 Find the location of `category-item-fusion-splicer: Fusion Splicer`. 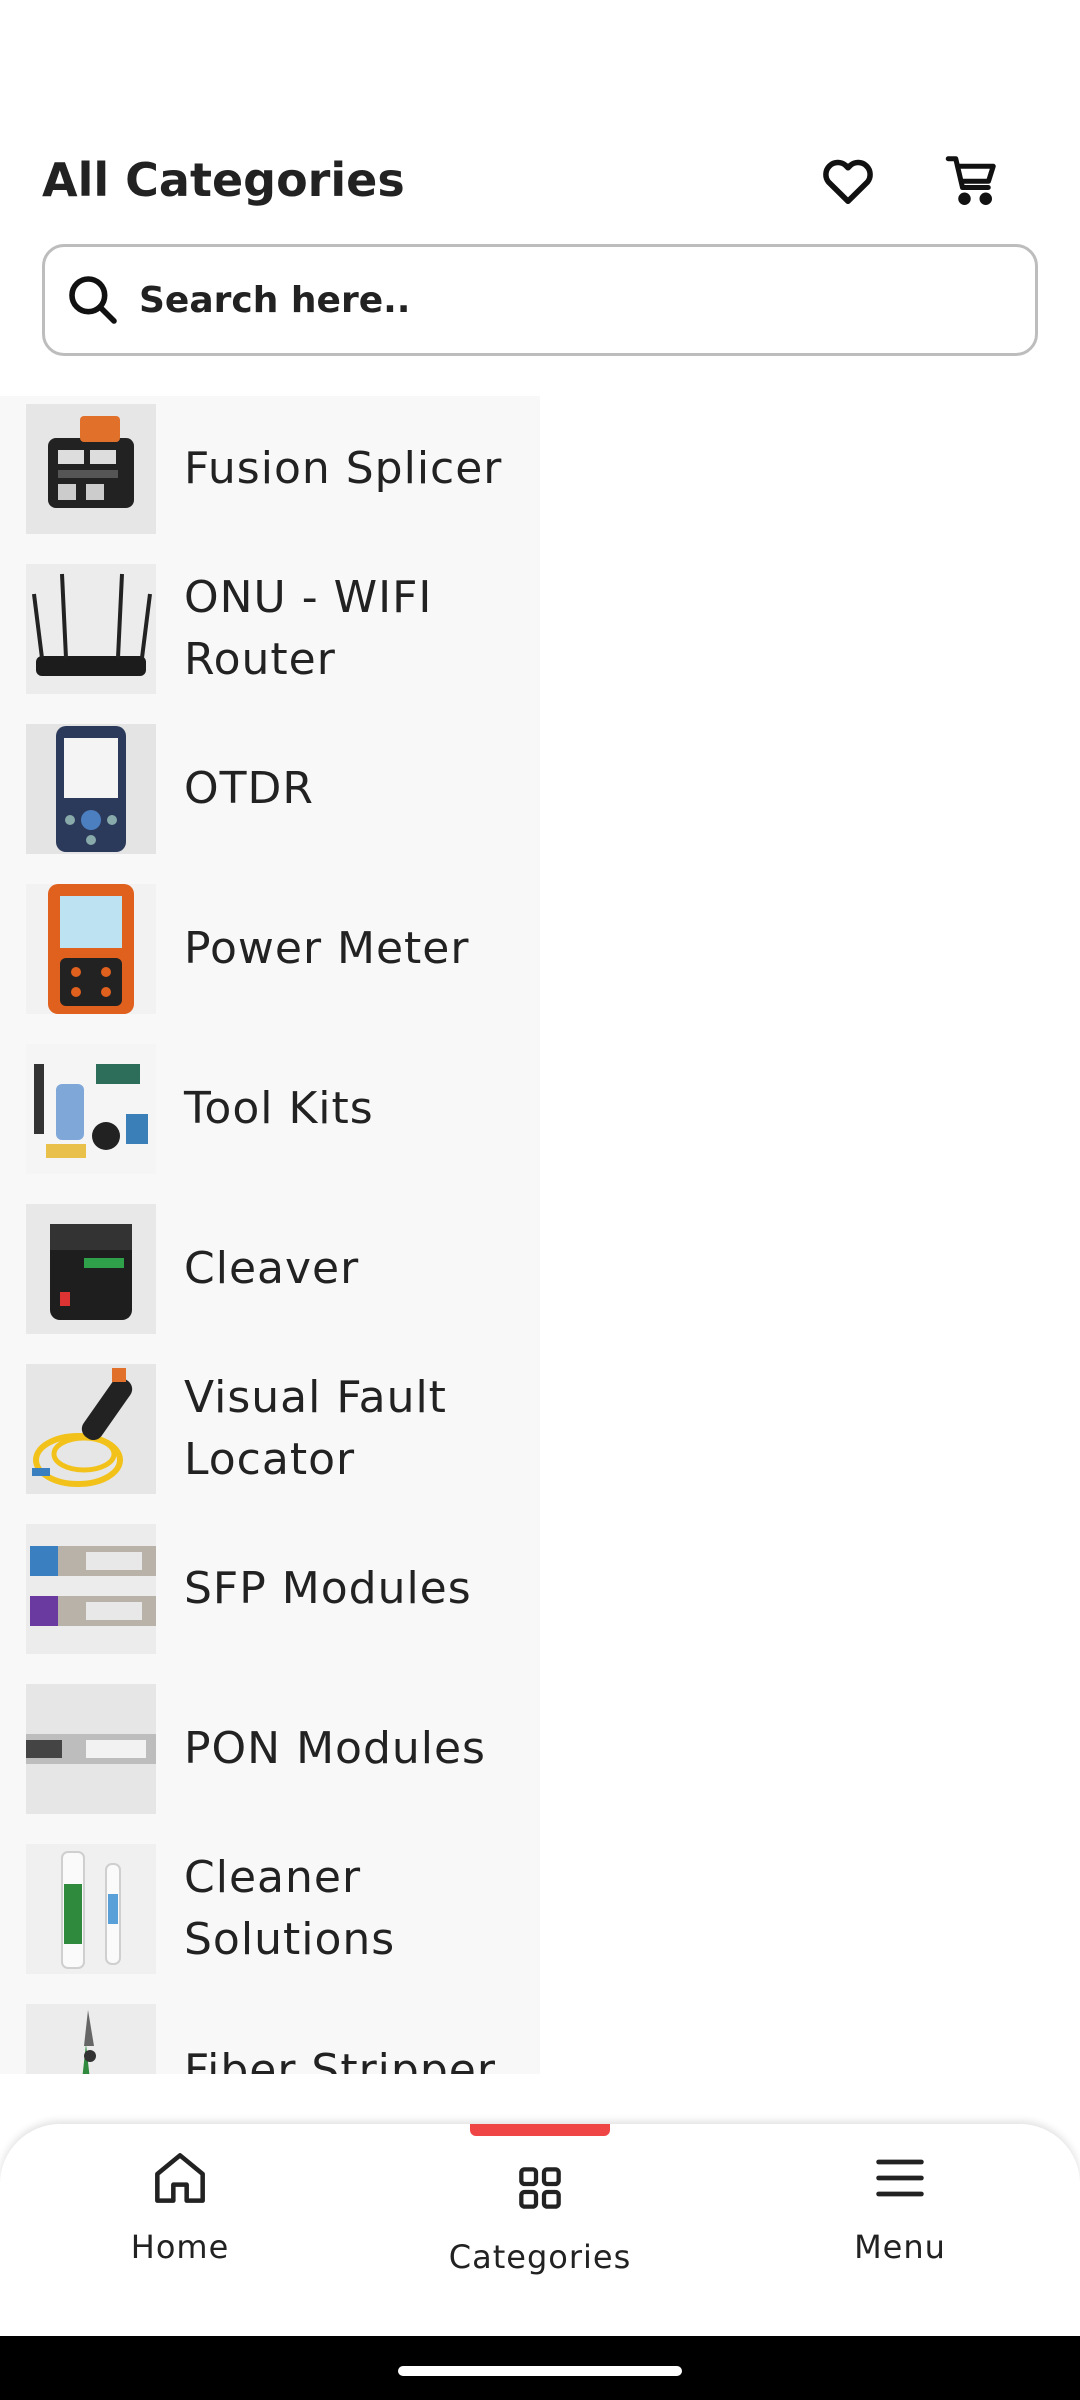

category-item-fusion-splicer: Fusion Splicer is located at coordinates (270, 476).